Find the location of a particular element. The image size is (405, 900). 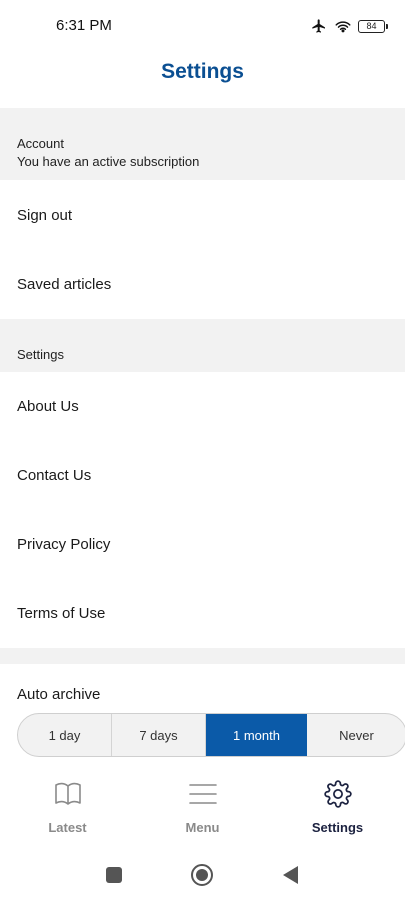

account-section-title: Account is located at coordinates (40, 143).